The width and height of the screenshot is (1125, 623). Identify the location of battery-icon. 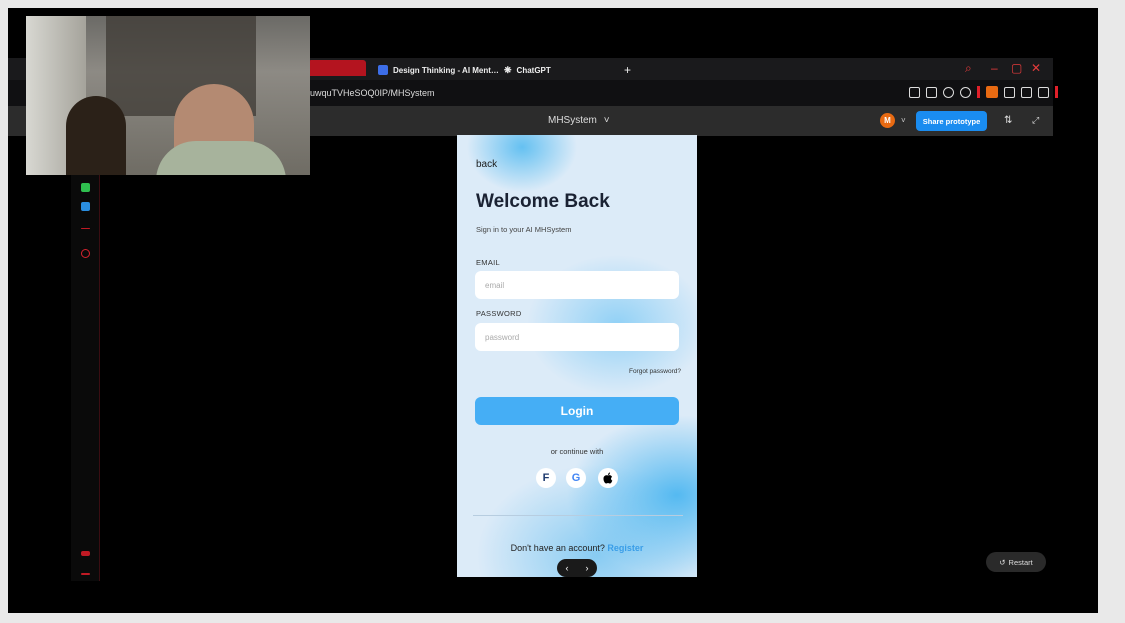
(1026, 92).